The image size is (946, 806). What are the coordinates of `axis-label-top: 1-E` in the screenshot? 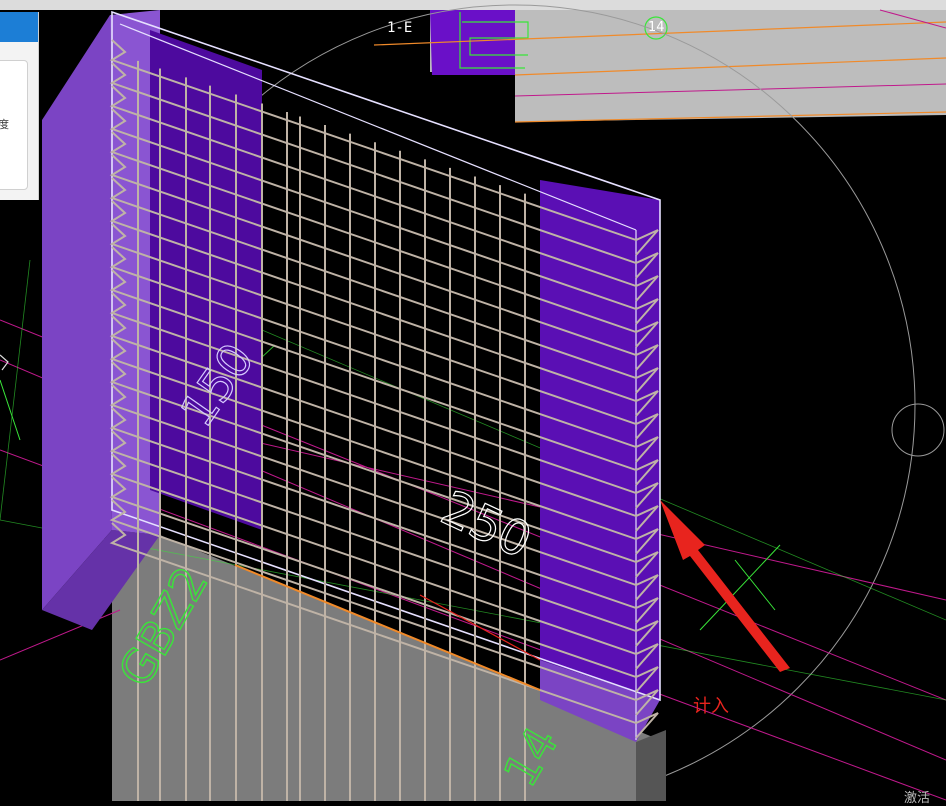 It's located at (400, 28).